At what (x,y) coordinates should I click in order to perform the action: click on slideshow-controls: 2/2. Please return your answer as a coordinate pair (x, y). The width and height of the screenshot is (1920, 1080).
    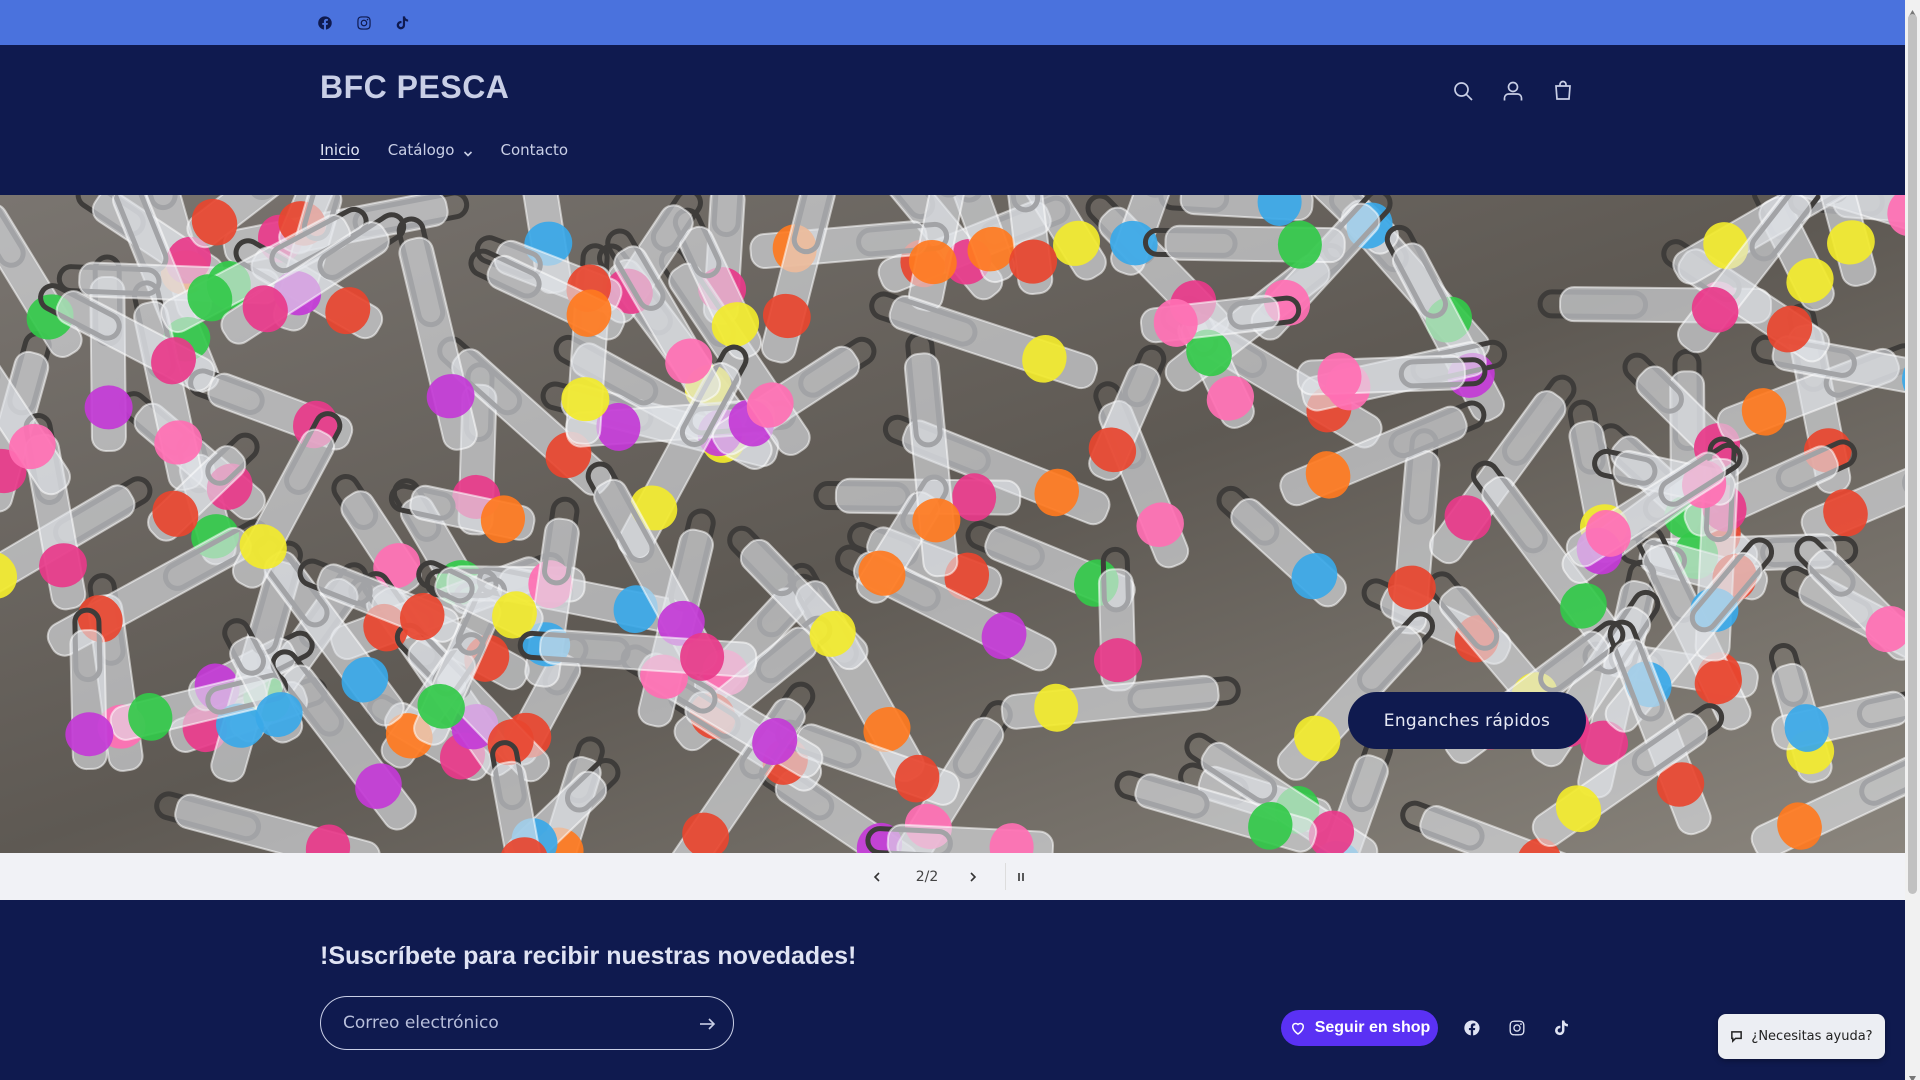
    Looking at the image, I should click on (952, 876).